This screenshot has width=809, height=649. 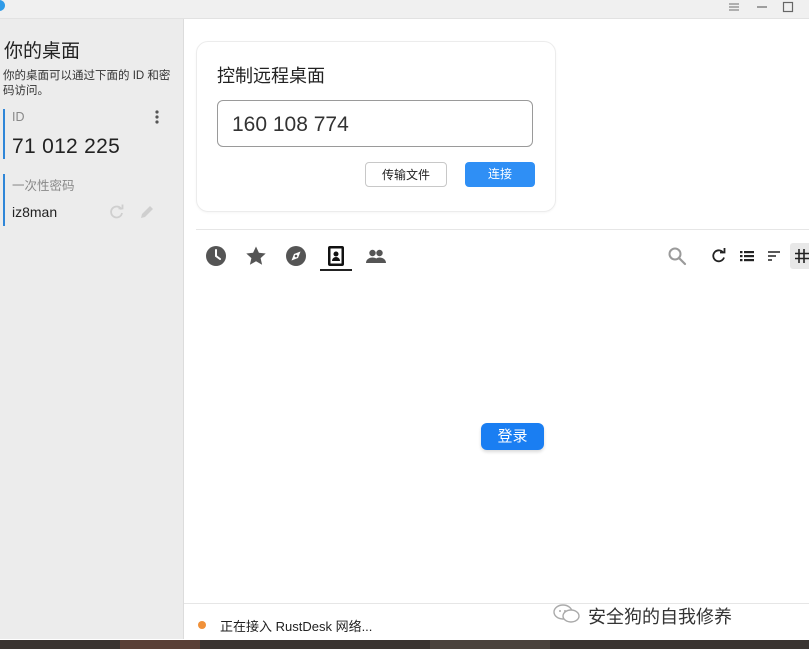 What do you see at coordinates (256, 256) in the screenshot?
I see `favorites-star-icon` at bounding box center [256, 256].